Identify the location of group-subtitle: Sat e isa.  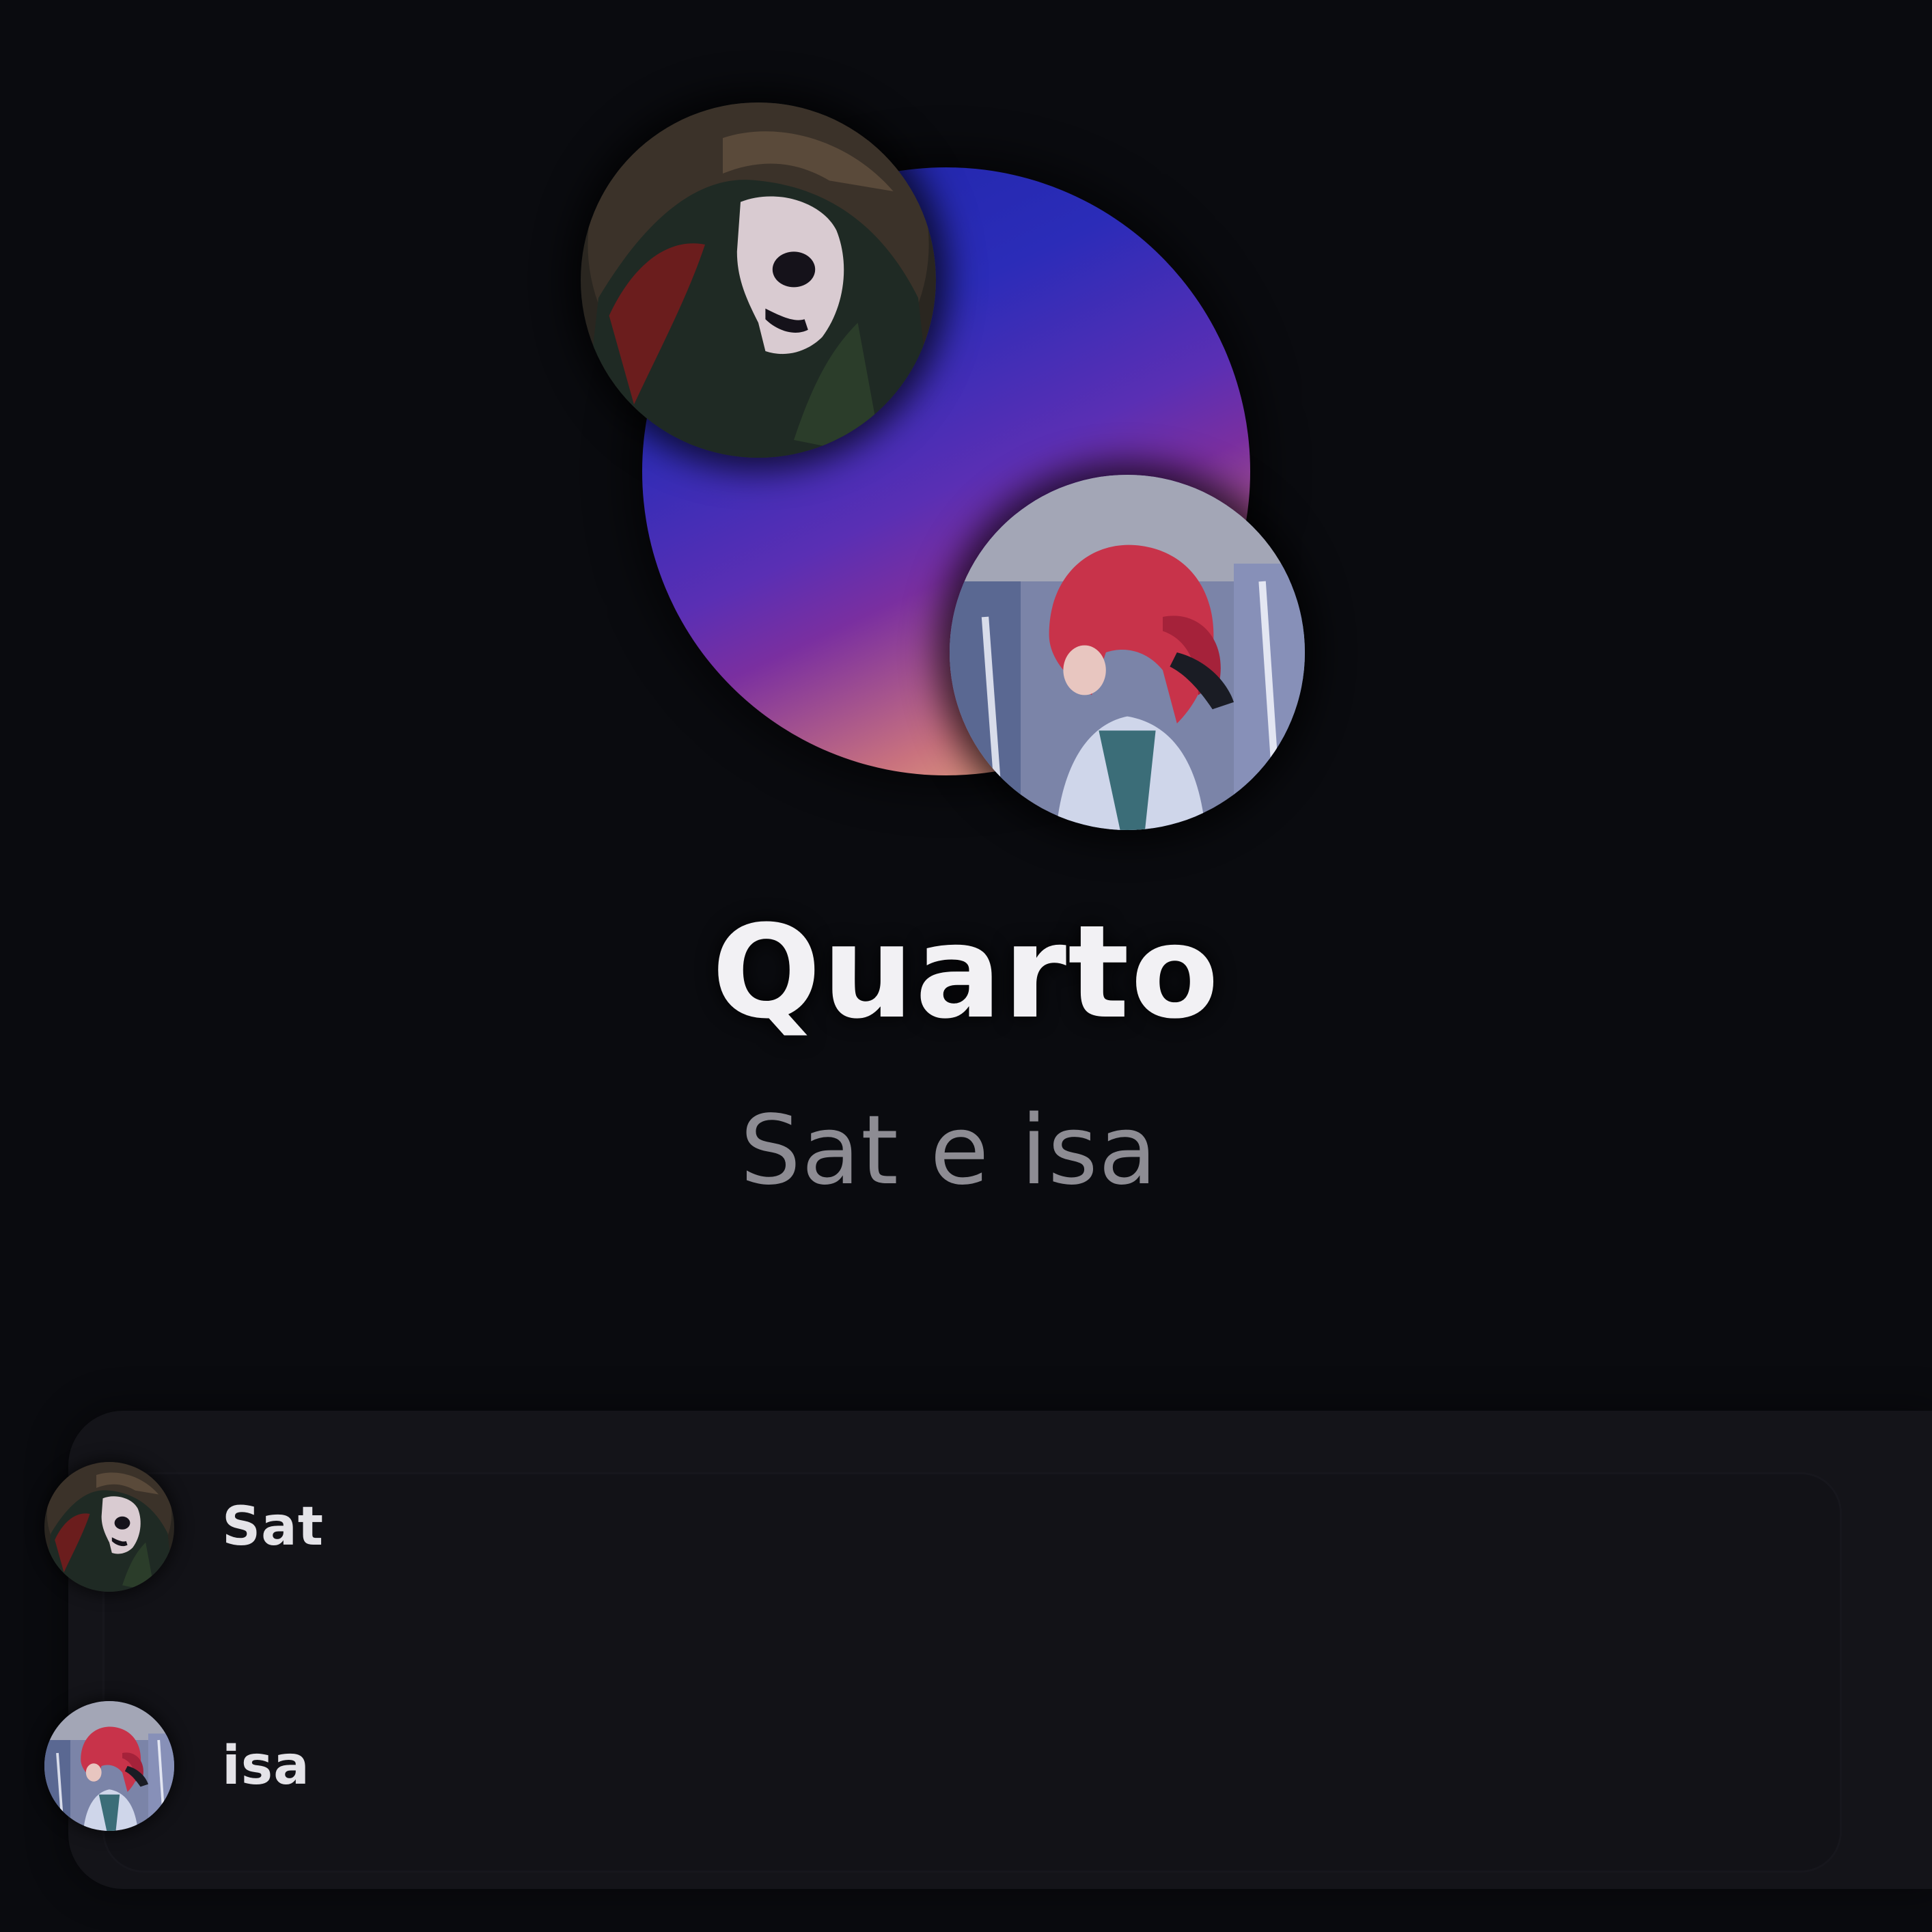
(949, 1151).